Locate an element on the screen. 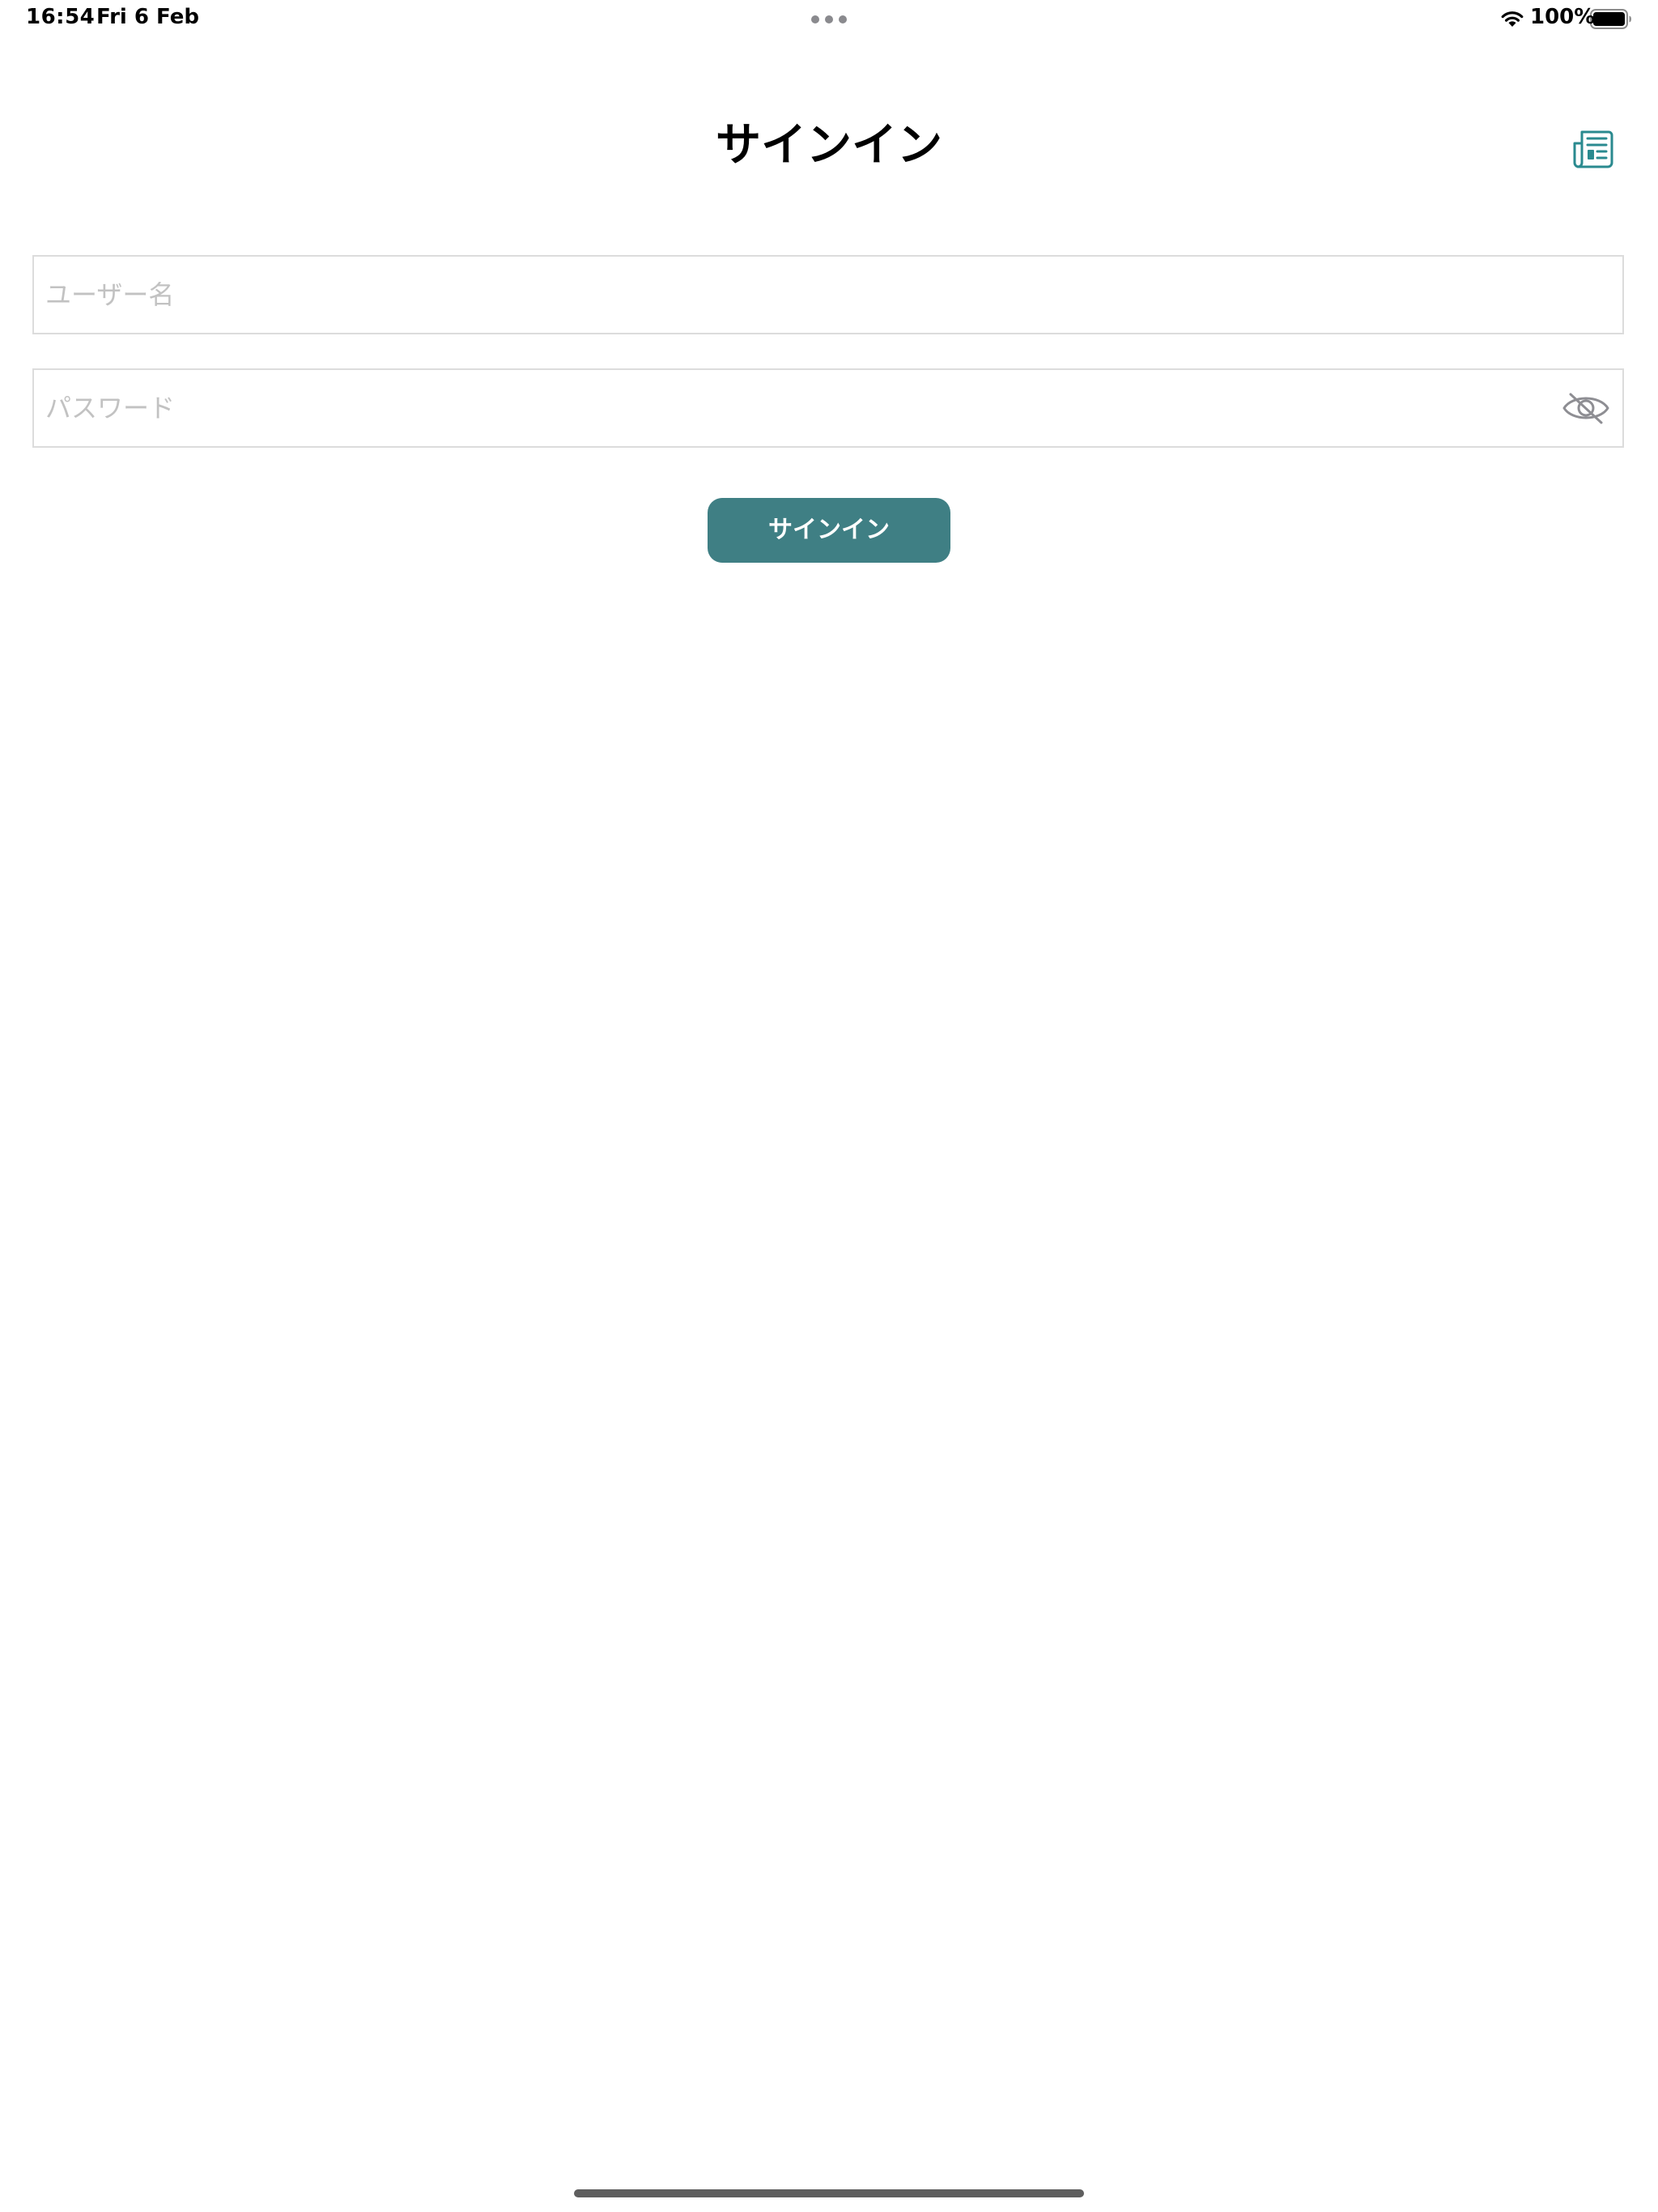  status-bar: 16:54 Fri 6 Feb 100% is located at coordinates (829, 19).